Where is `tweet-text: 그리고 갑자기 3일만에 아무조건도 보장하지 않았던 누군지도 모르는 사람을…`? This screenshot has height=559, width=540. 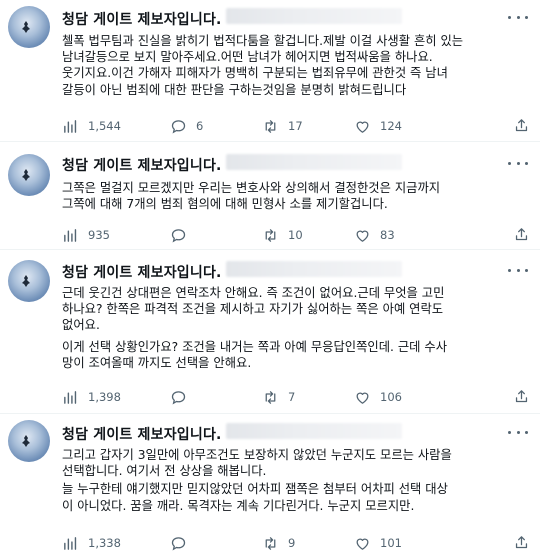 tweet-text: 그리고 갑자기 3일만에 아무조건도 보장하지 않았던 누군지도 모르는 사람을… is located at coordinates (257, 480).